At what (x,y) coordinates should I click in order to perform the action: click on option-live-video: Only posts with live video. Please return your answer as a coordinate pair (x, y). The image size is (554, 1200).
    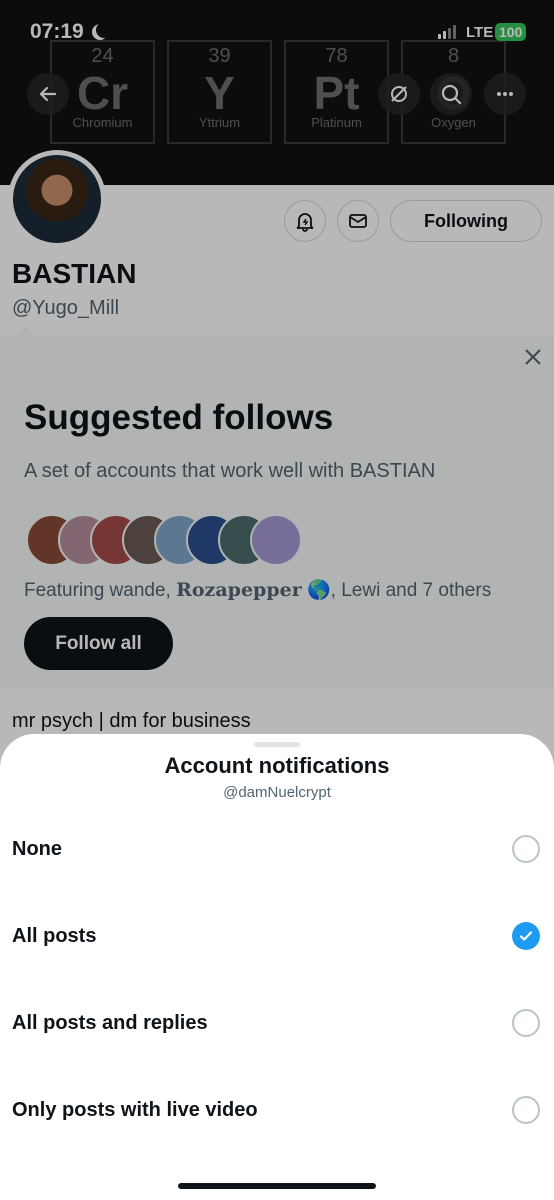
    Looking at the image, I should click on (277, 1111).